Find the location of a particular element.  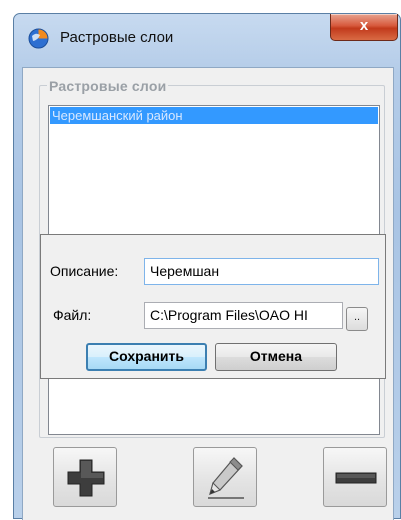

save-button: Сохранить is located at coordinates (146, 357).